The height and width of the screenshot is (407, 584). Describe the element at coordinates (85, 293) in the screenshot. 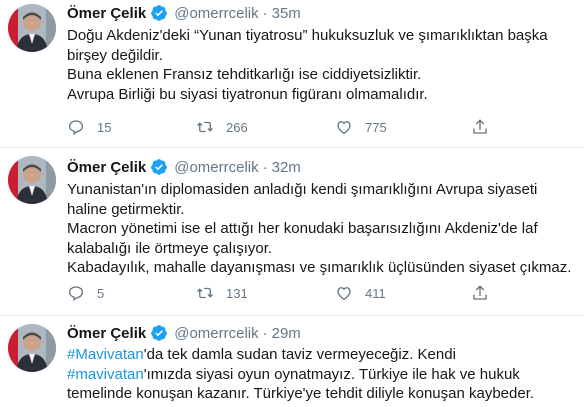

I see `reply-button: 5` at that location.